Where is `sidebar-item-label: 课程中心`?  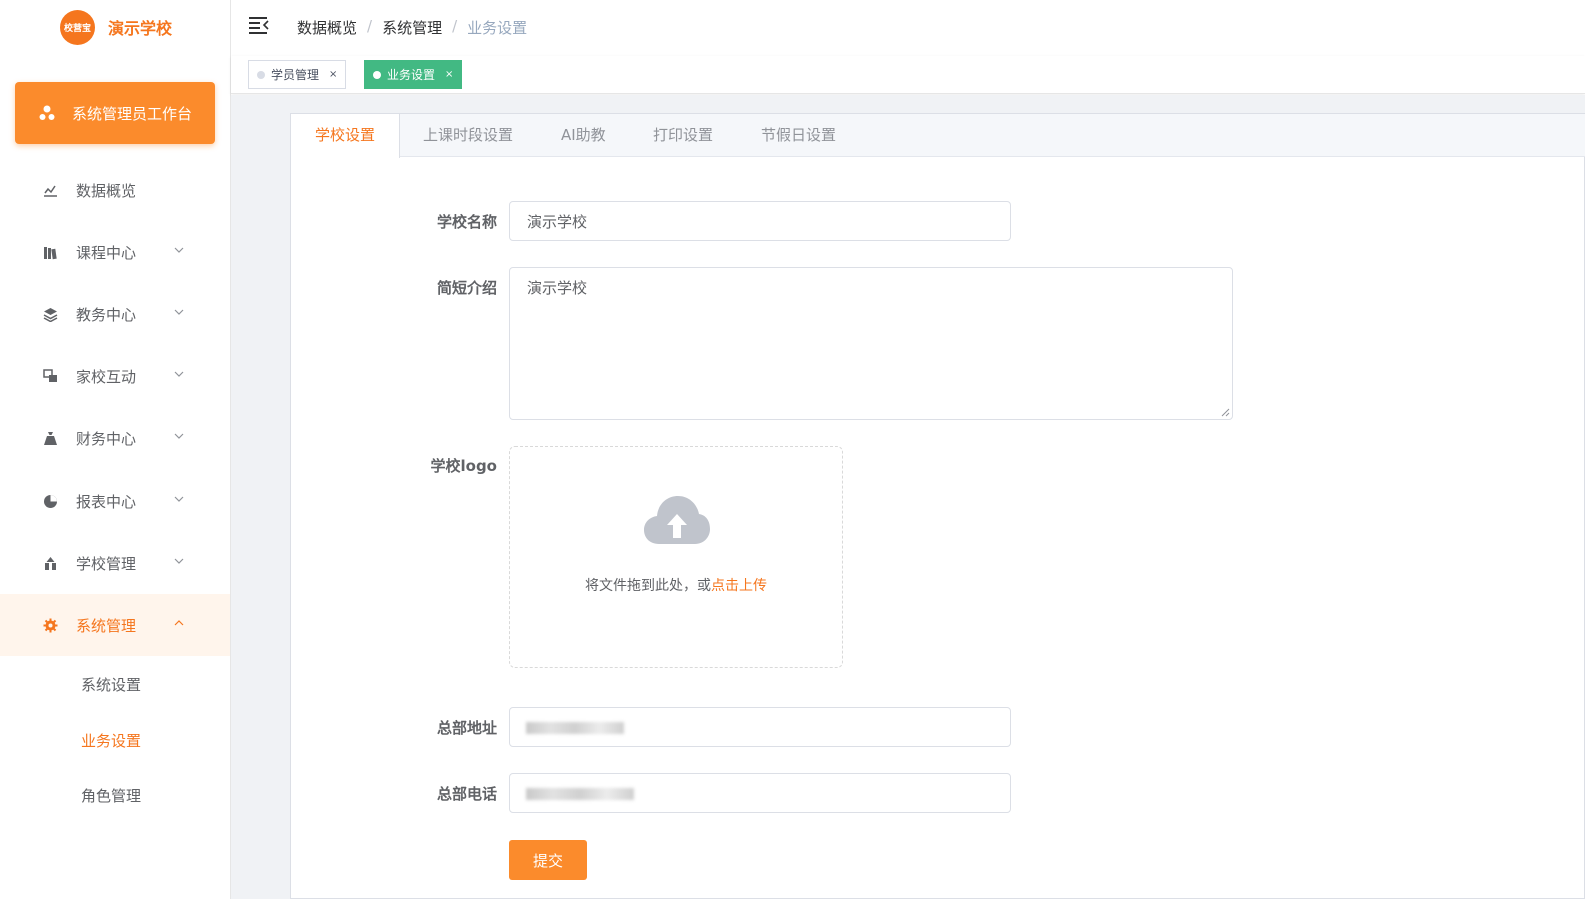 sidebar-item-label: 课程中心 is located at coordinates (106, 252).